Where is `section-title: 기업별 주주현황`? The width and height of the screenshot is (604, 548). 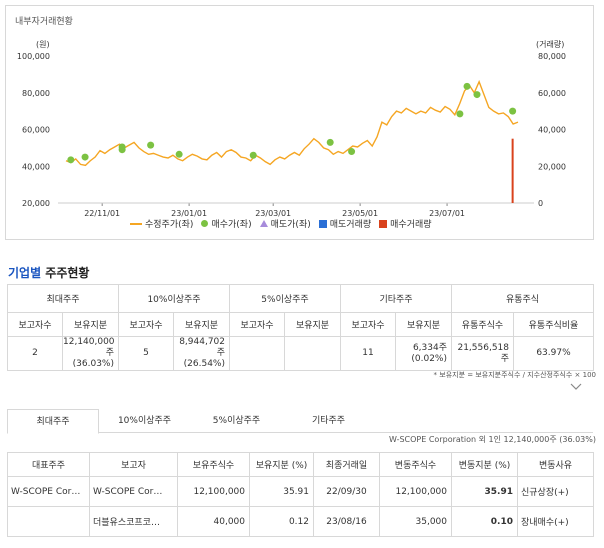 section-title: 기업별 주주현황 is located at coordinates (49, 273).